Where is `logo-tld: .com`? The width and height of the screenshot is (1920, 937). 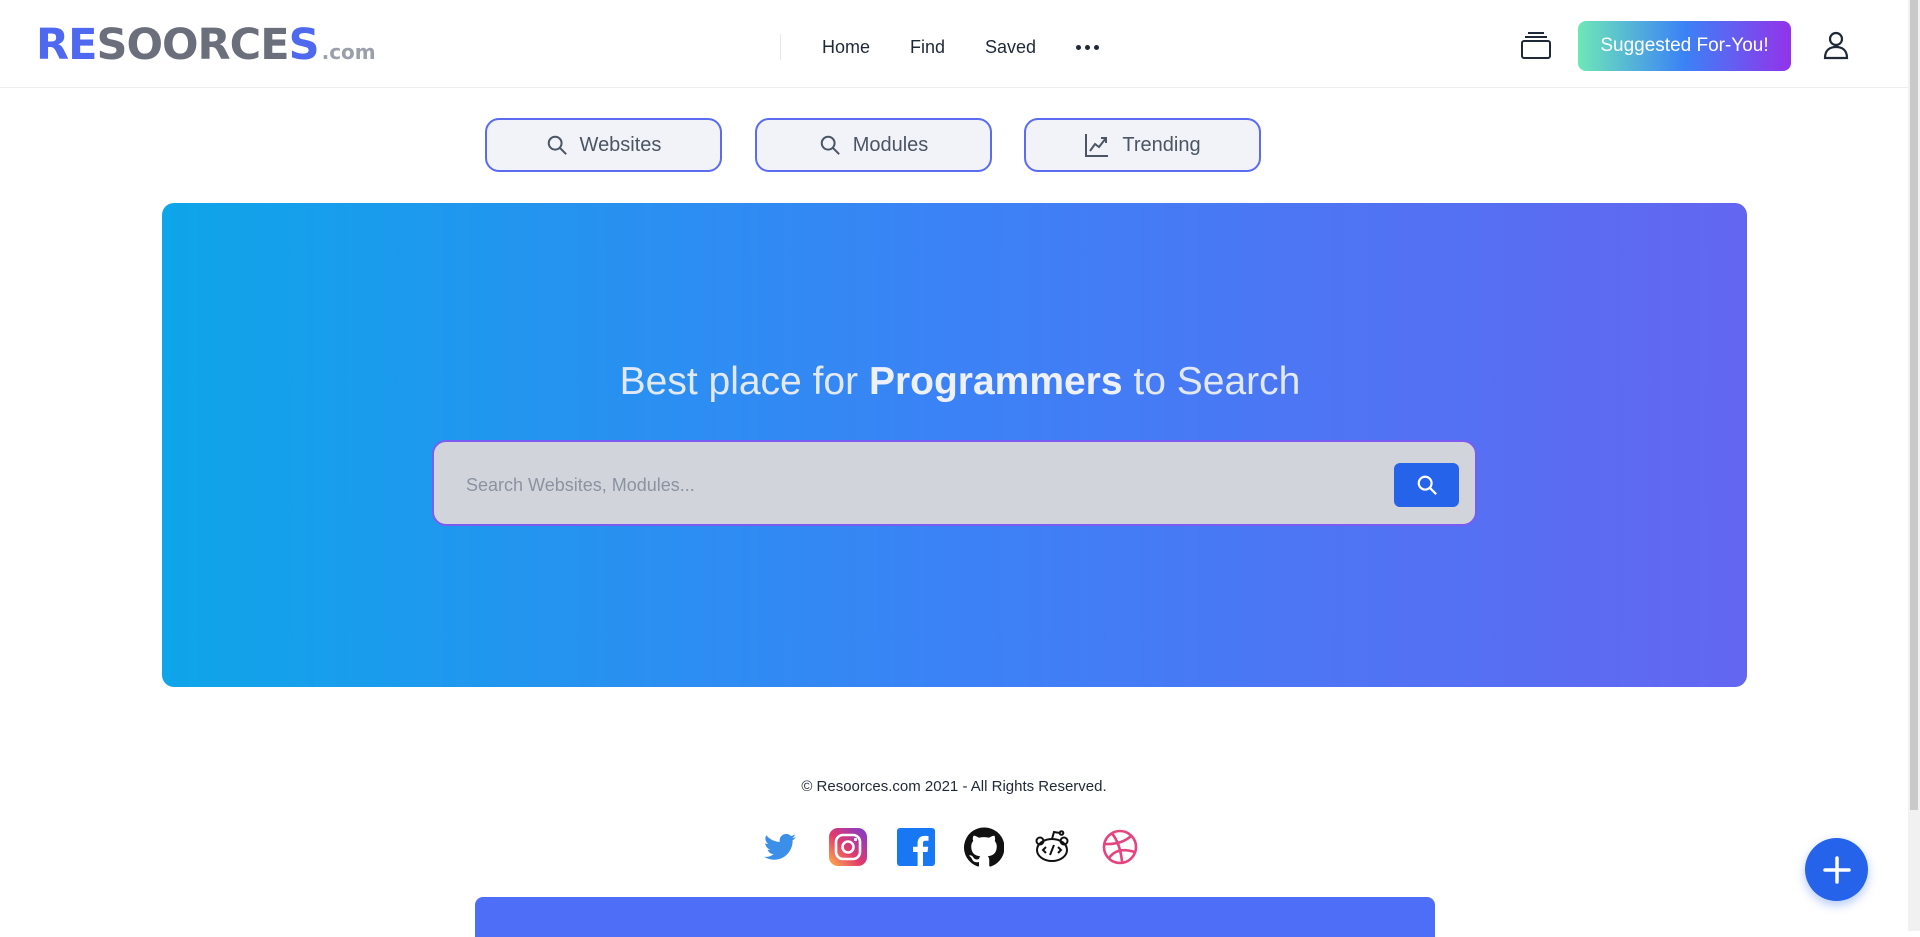
logo-tld: .com is located at coordinates (348, 52).